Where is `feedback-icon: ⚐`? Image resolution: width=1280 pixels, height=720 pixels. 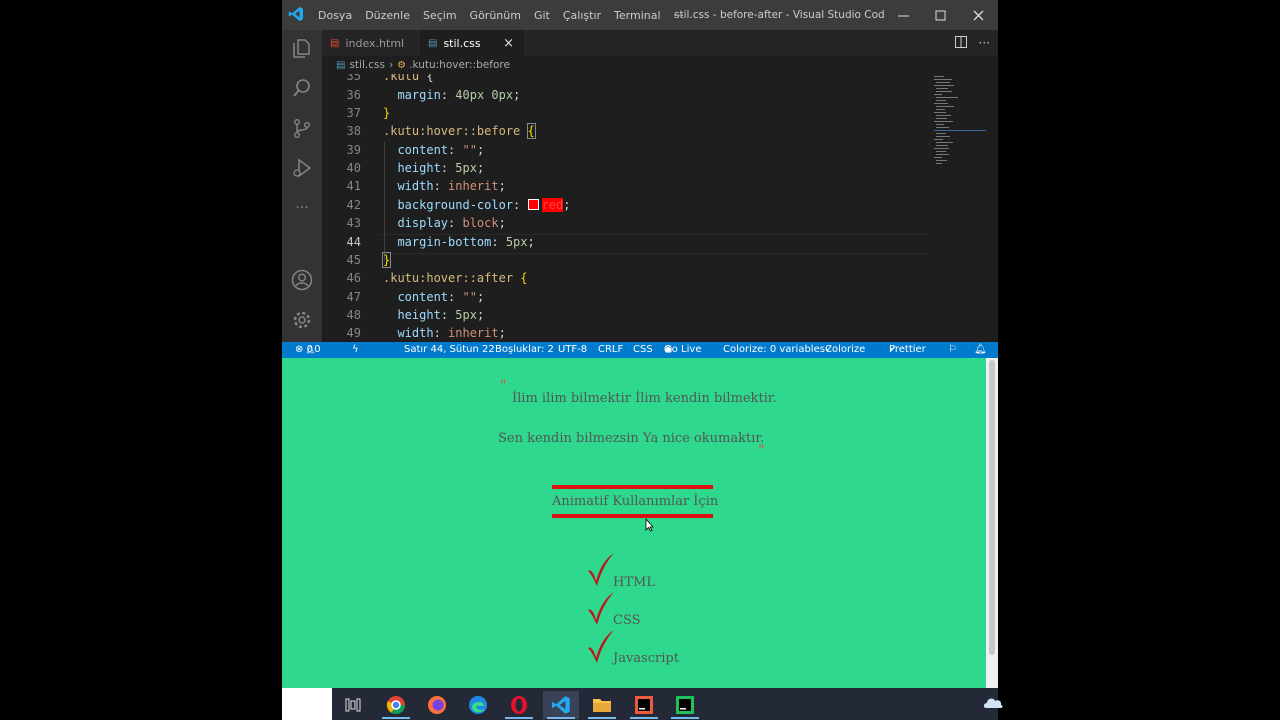
feedback-icon: ⚐ is located at coordinates (952, 350).